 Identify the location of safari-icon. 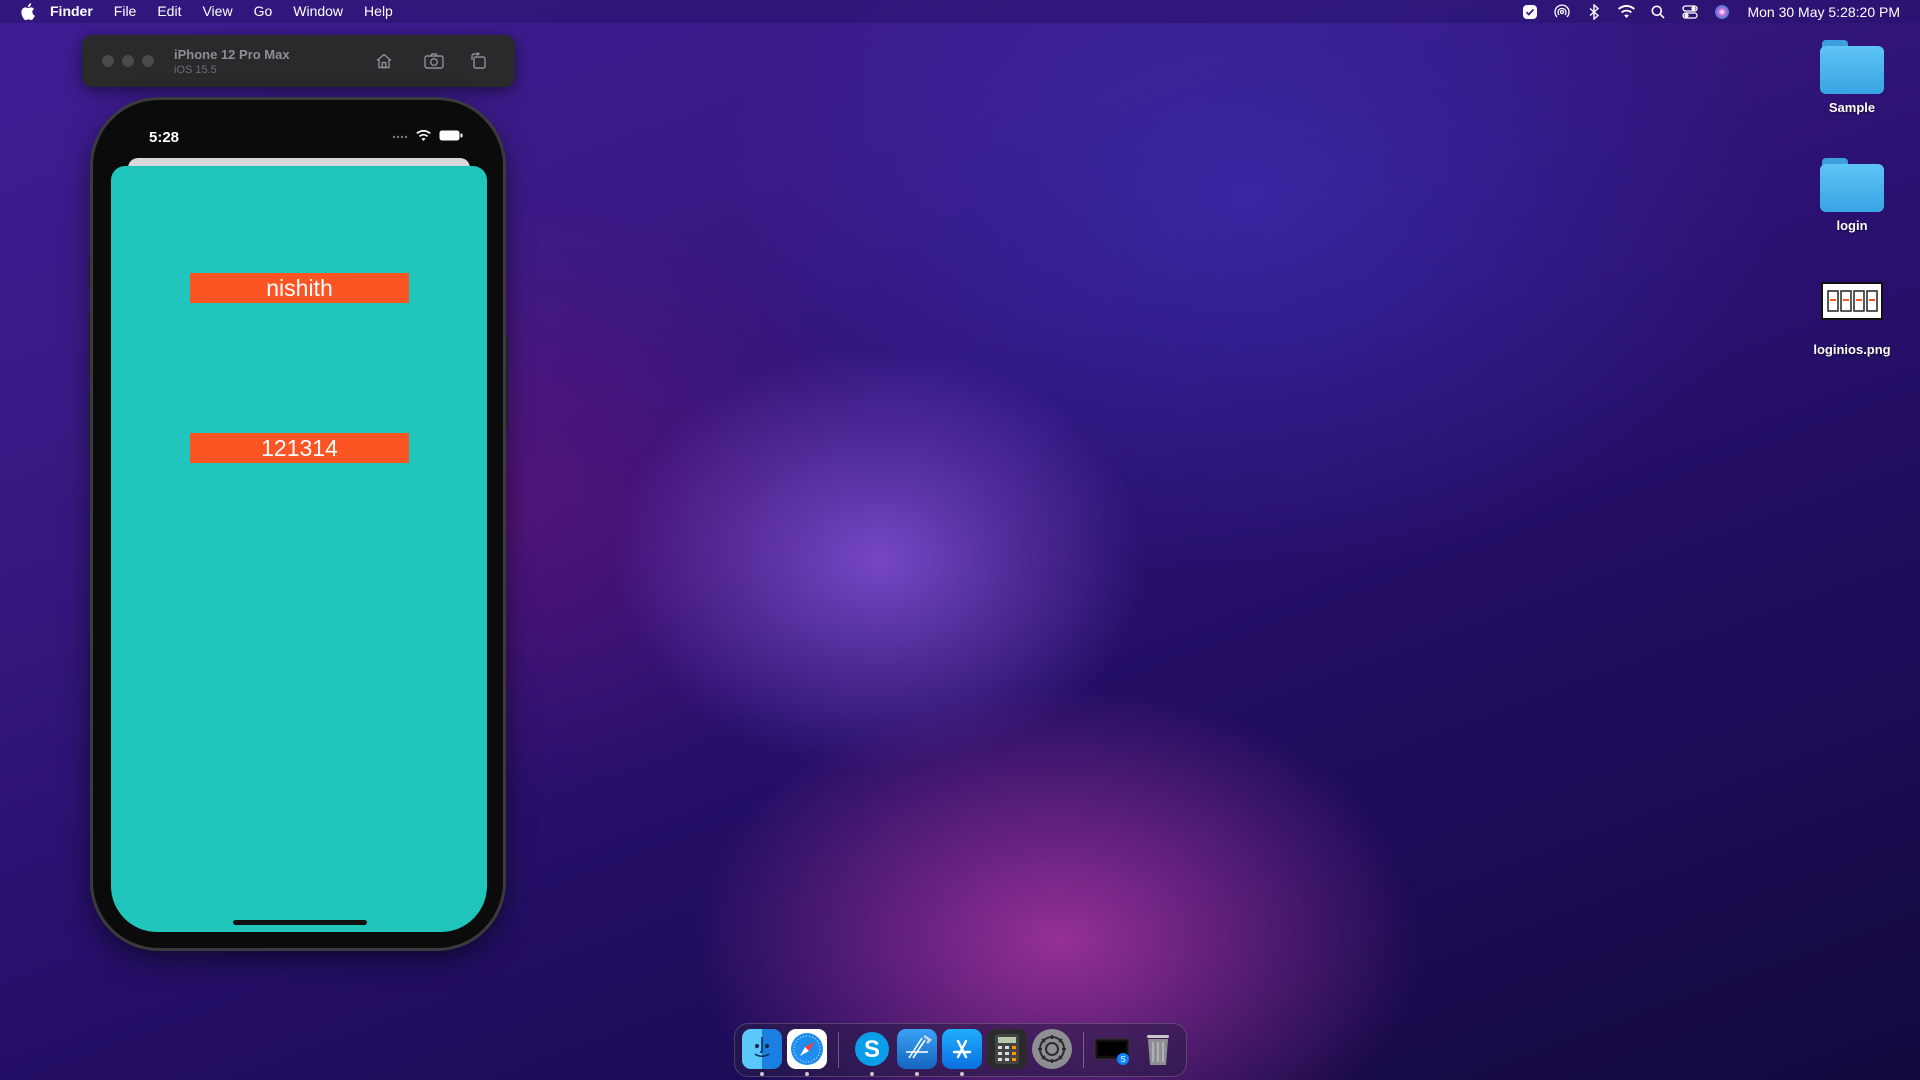
(807, 1049).